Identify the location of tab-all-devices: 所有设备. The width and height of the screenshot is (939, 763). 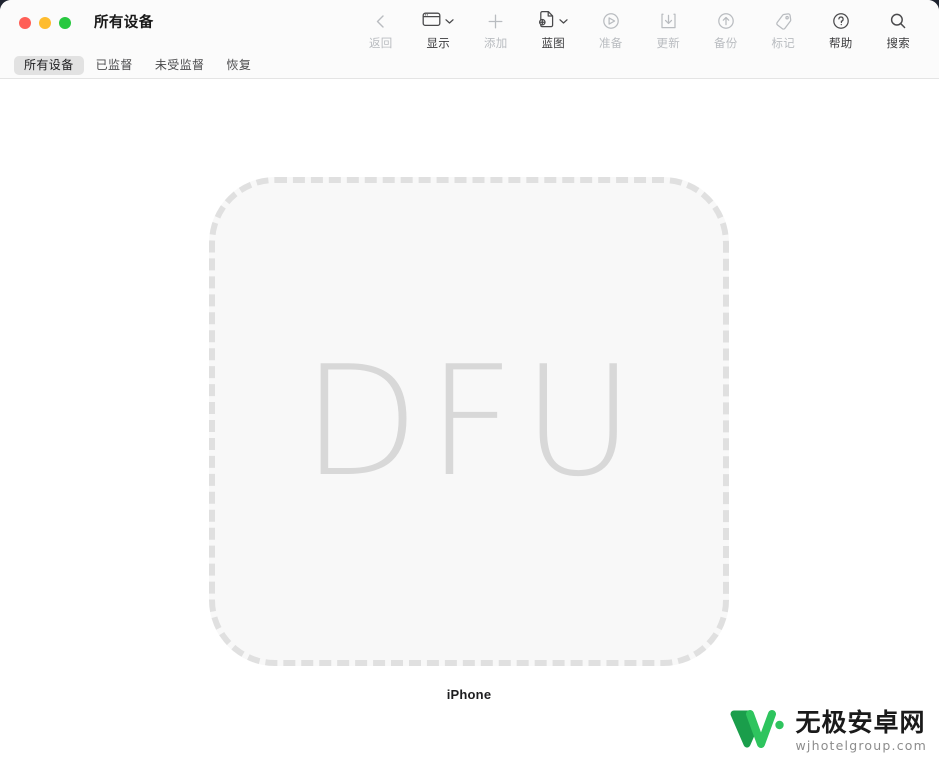
(49, 65).